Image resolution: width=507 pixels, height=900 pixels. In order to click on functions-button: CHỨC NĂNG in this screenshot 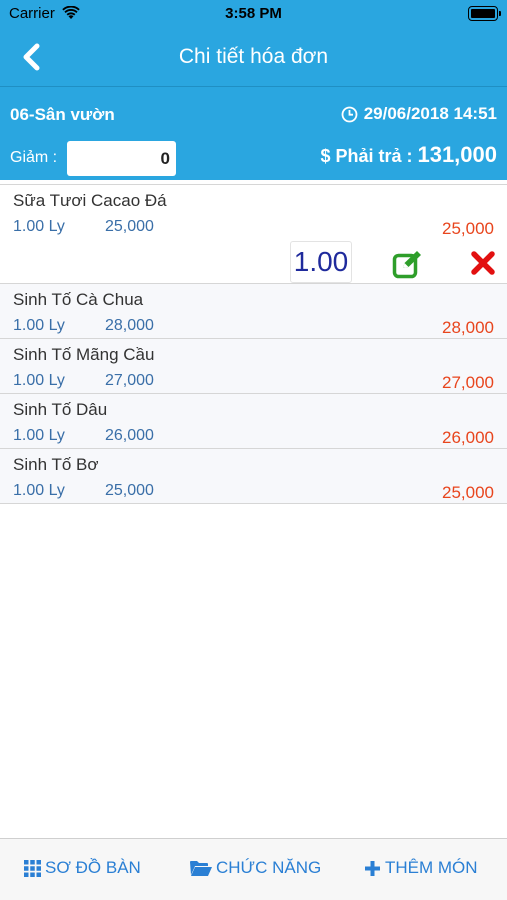, I will do `click(255, 868)`.